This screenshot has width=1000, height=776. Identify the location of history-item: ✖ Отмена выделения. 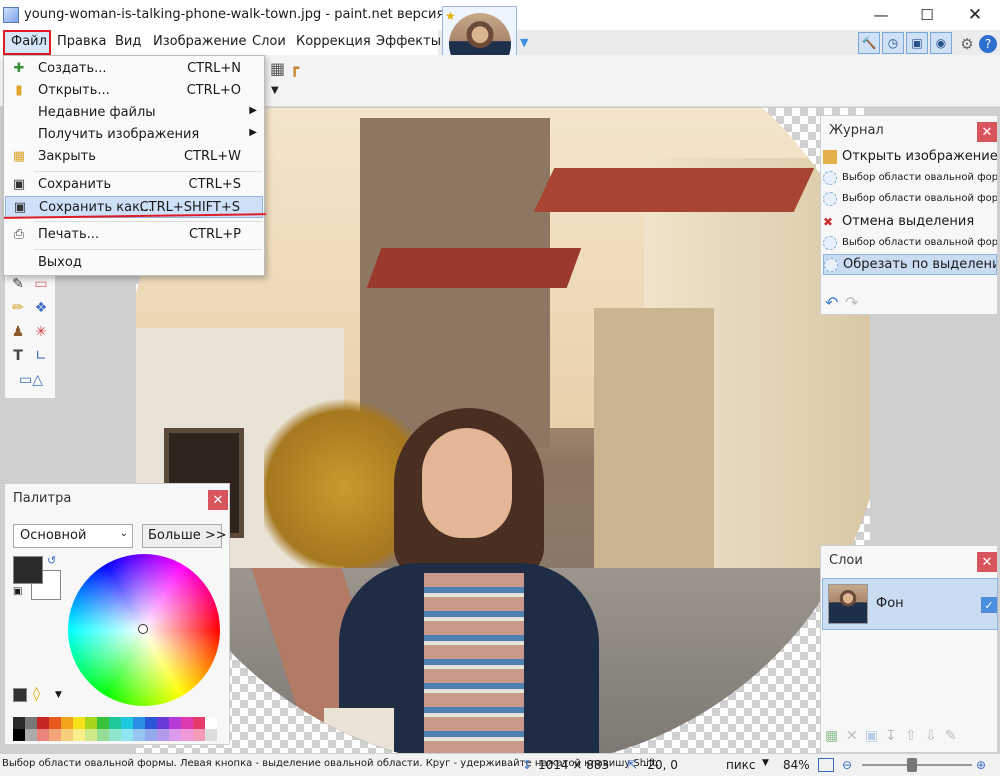
(910, 221).